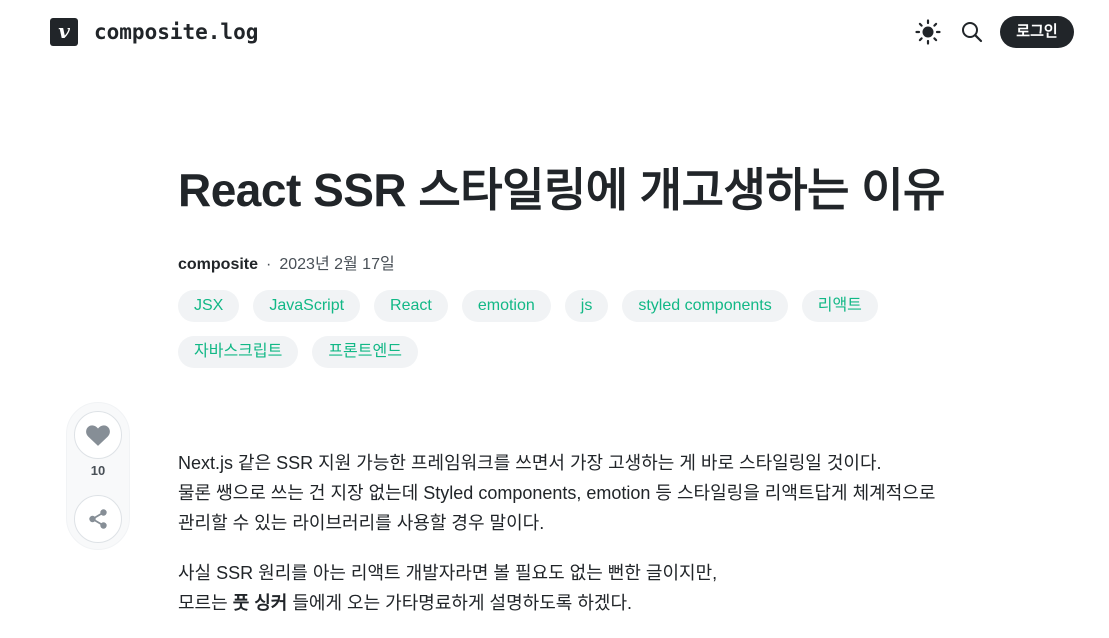  I want to click on bold-text: 풋 싱커, so click(260, 603).